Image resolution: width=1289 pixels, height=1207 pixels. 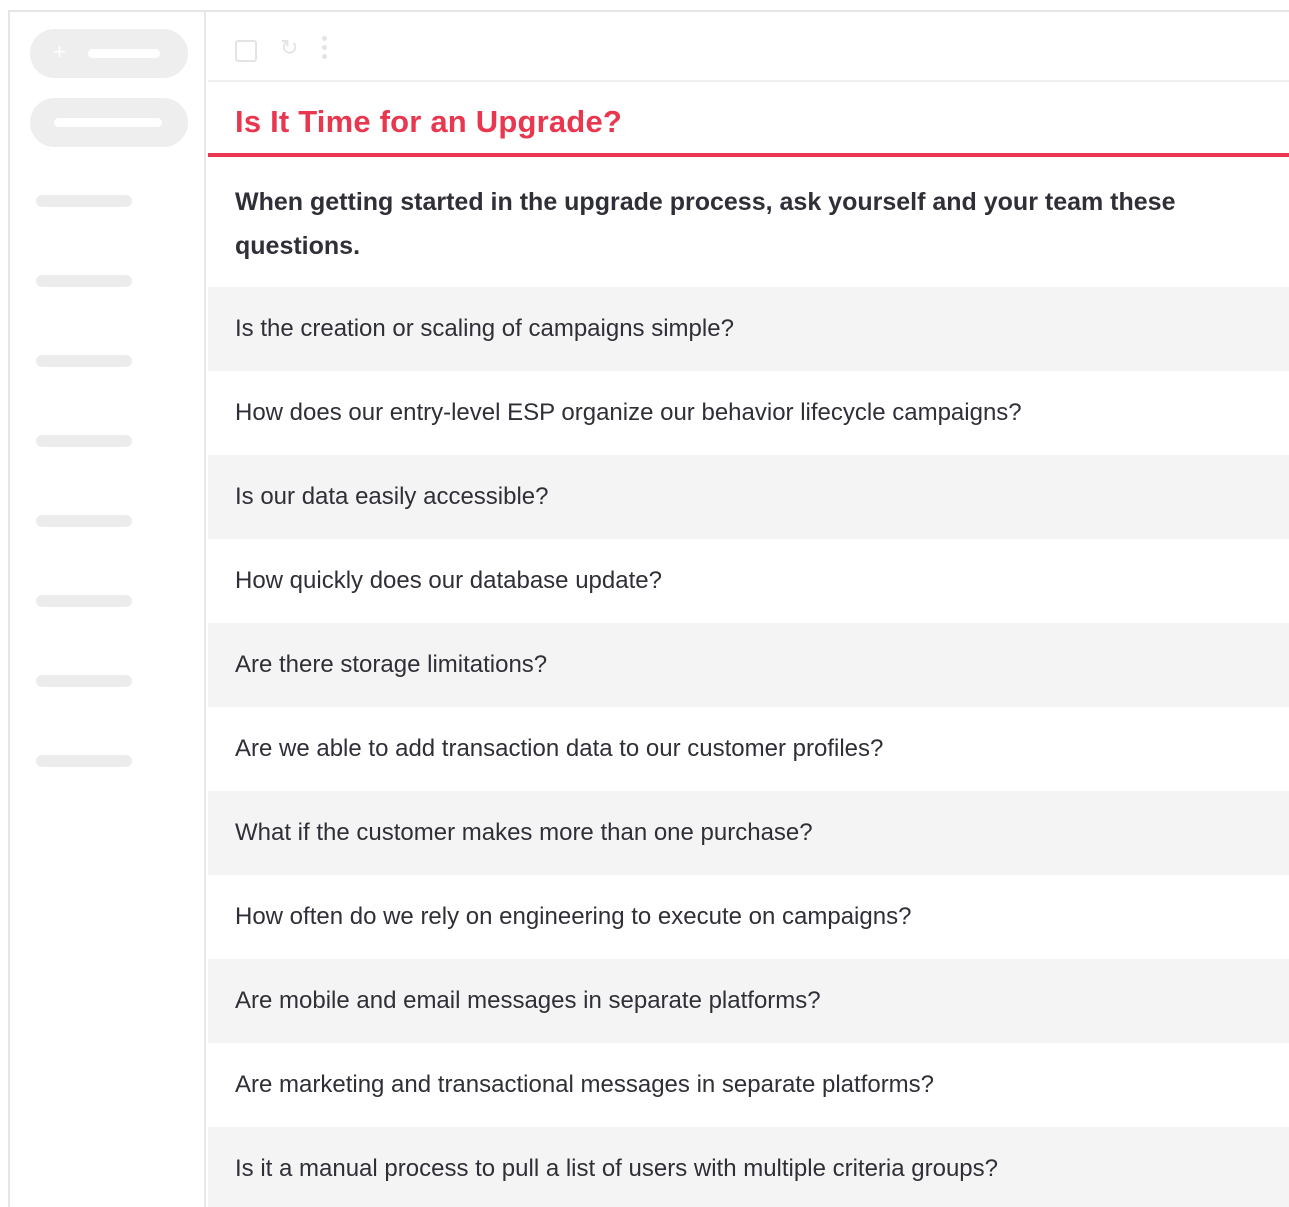 I want to click on page-title: Is It Time for an Upgrade?, so click(x=429, y=121).